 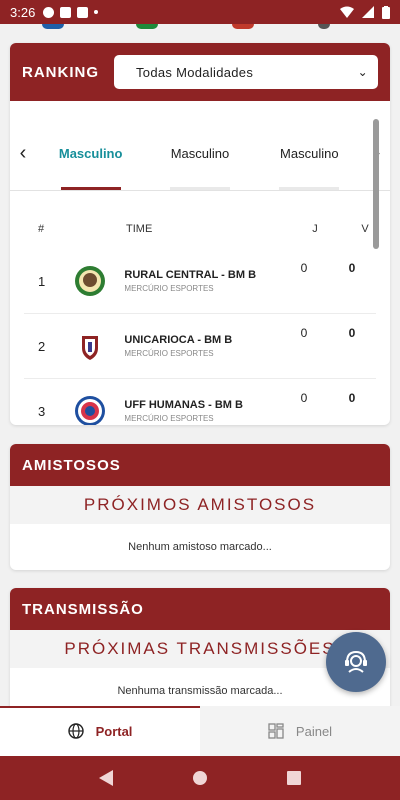 I want to click on wifi-icon, so click(x=347, y=12).